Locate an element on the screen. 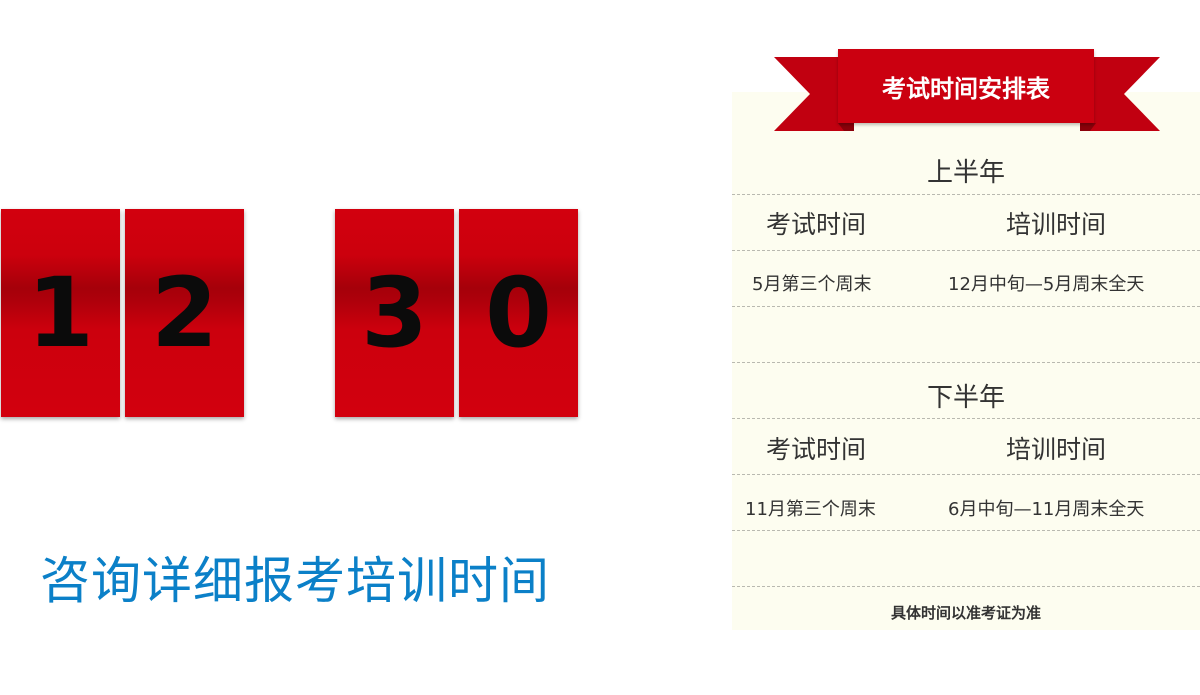  digit-value: 0 is located at coordinates (518, 313).